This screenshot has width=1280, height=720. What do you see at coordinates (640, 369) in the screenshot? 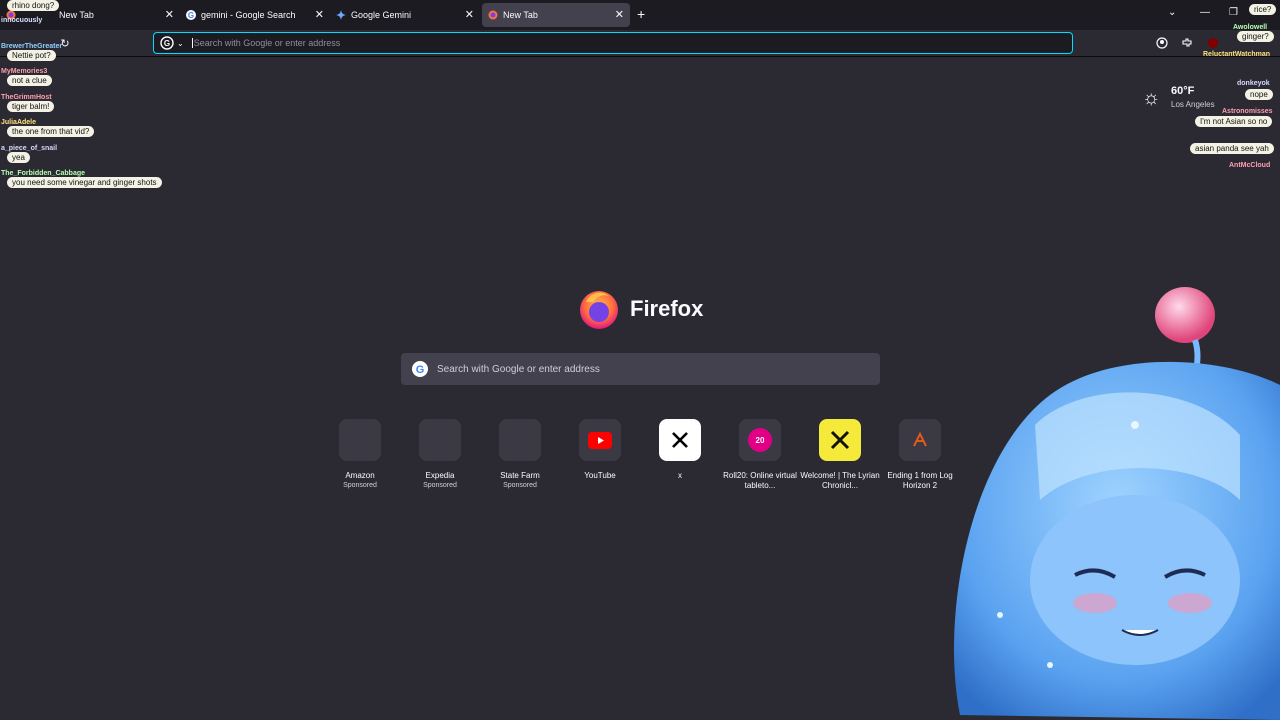
I see `newtab-search-box: G Search with Google or enter address` at bounding box center [640, 369].